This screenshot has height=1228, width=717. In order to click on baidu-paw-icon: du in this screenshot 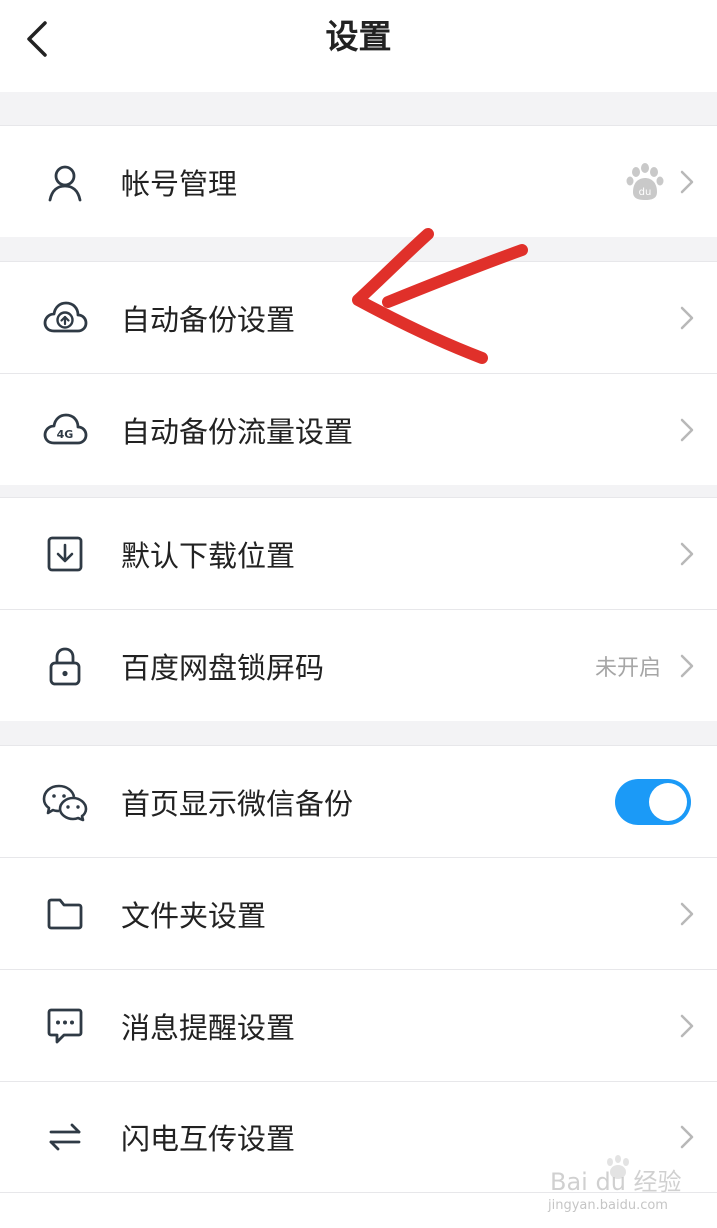, I will do `click(645, 181)`.